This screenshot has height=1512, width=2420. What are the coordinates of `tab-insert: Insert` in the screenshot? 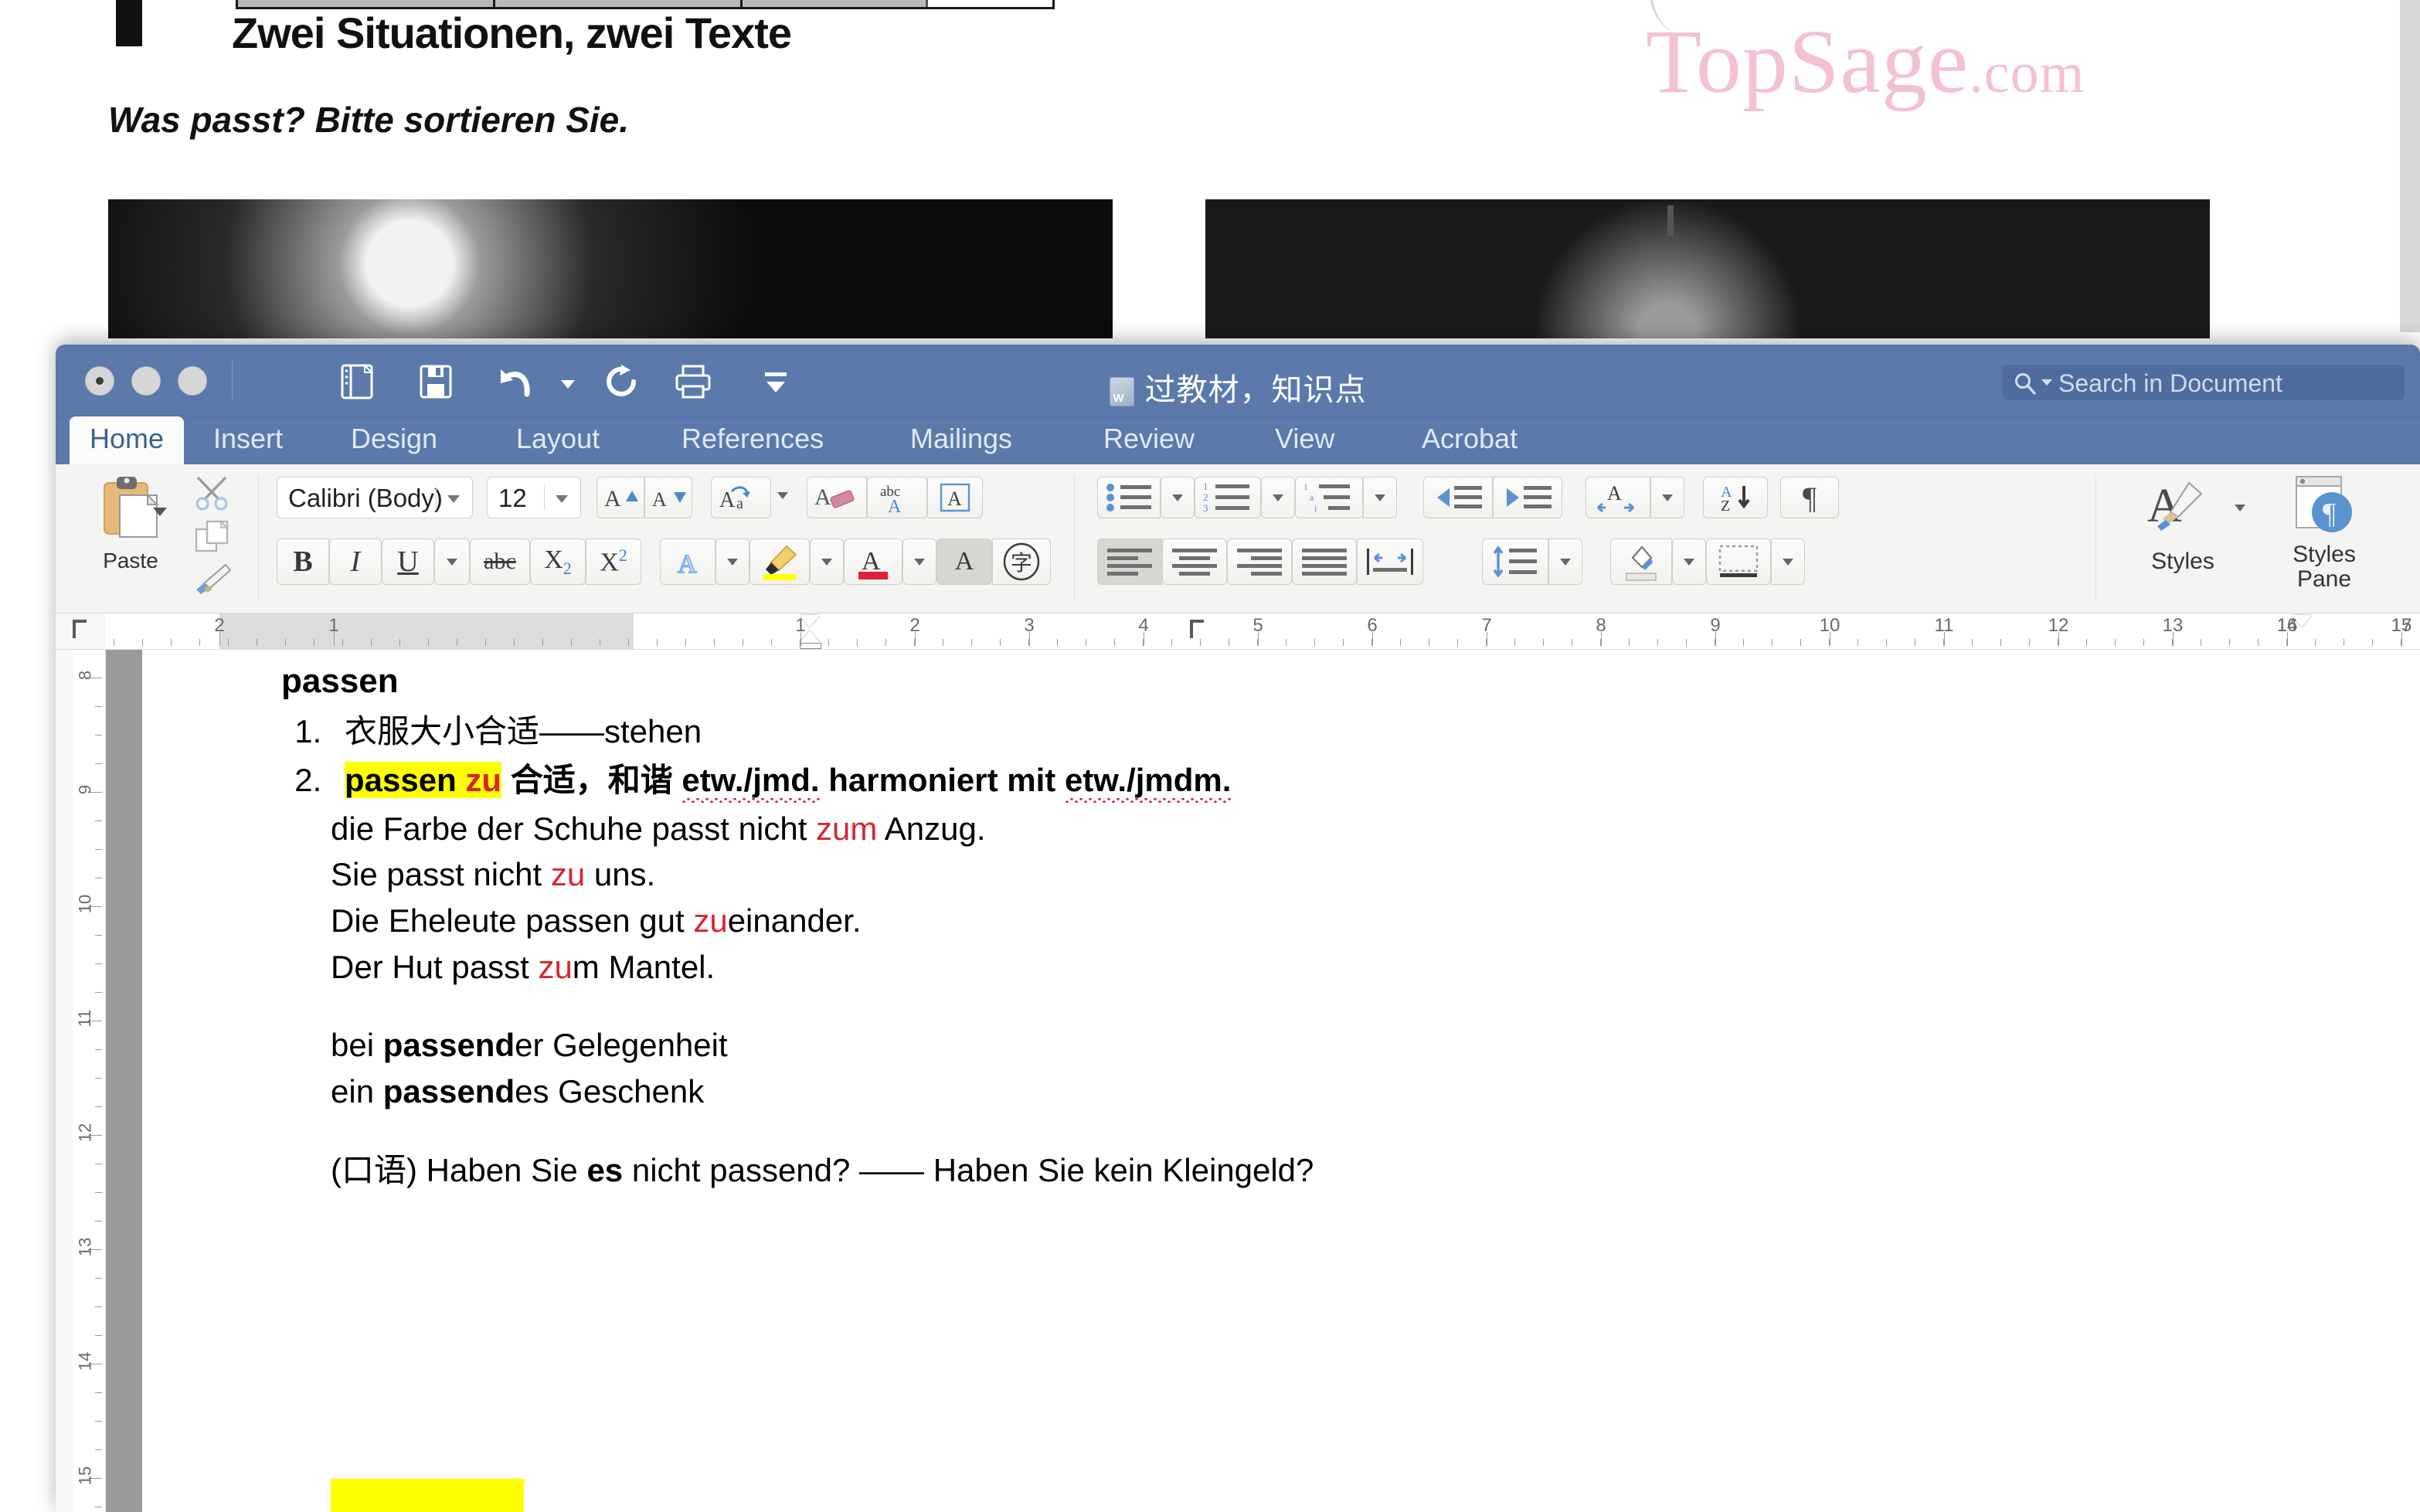 It's located at (248, 440).